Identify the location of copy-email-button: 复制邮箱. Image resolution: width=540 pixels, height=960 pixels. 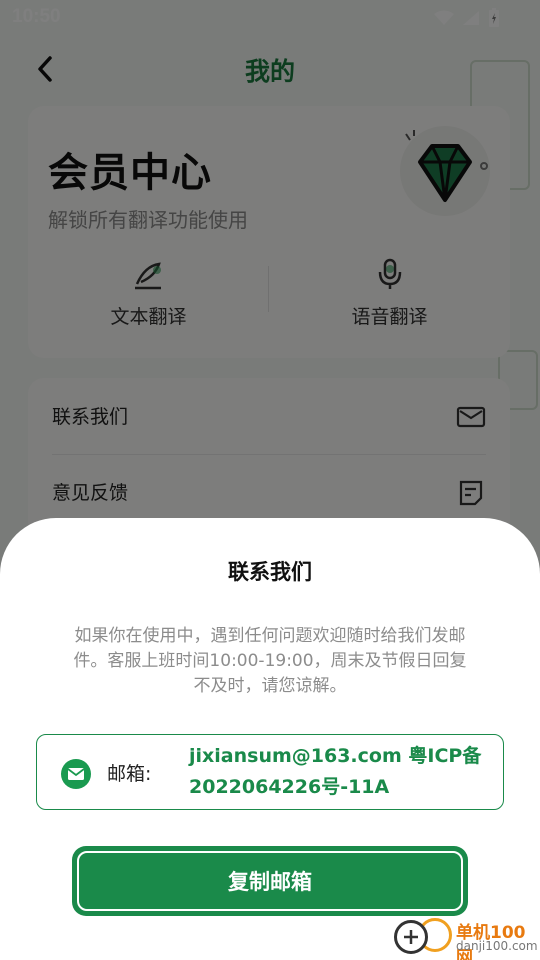
(270, 881).